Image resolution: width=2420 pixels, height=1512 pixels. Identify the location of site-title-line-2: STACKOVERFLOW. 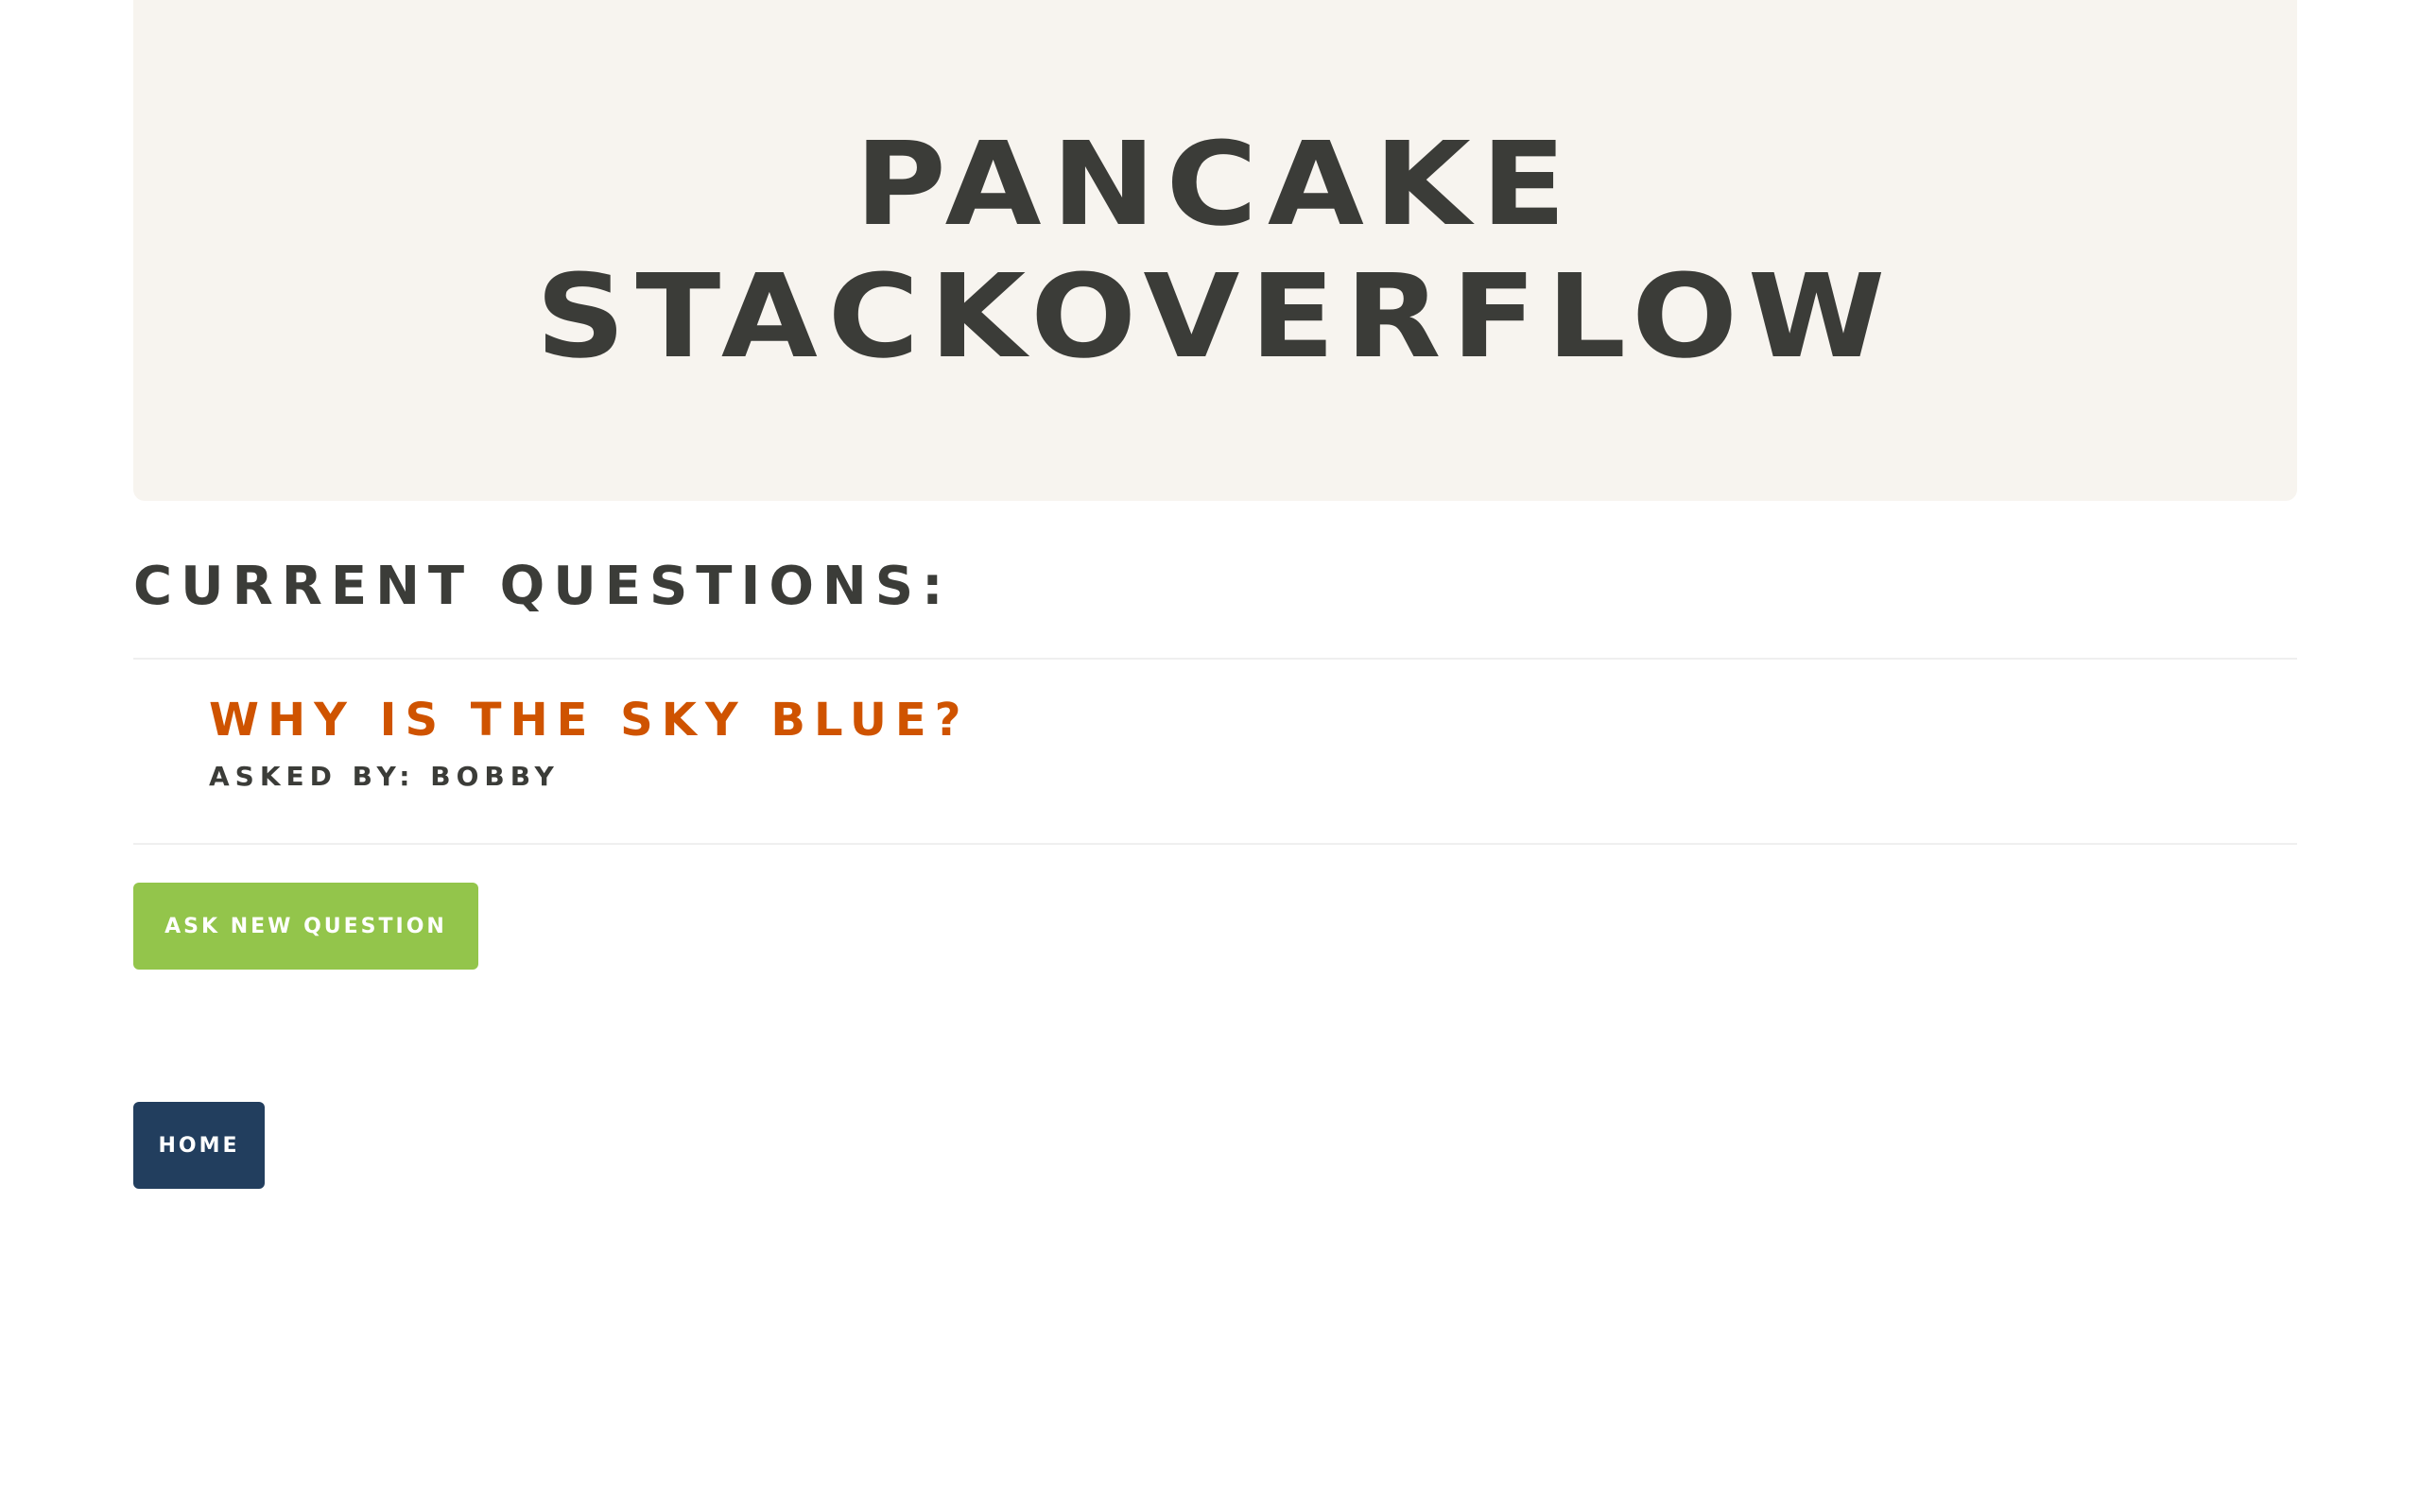
(1215, 316).